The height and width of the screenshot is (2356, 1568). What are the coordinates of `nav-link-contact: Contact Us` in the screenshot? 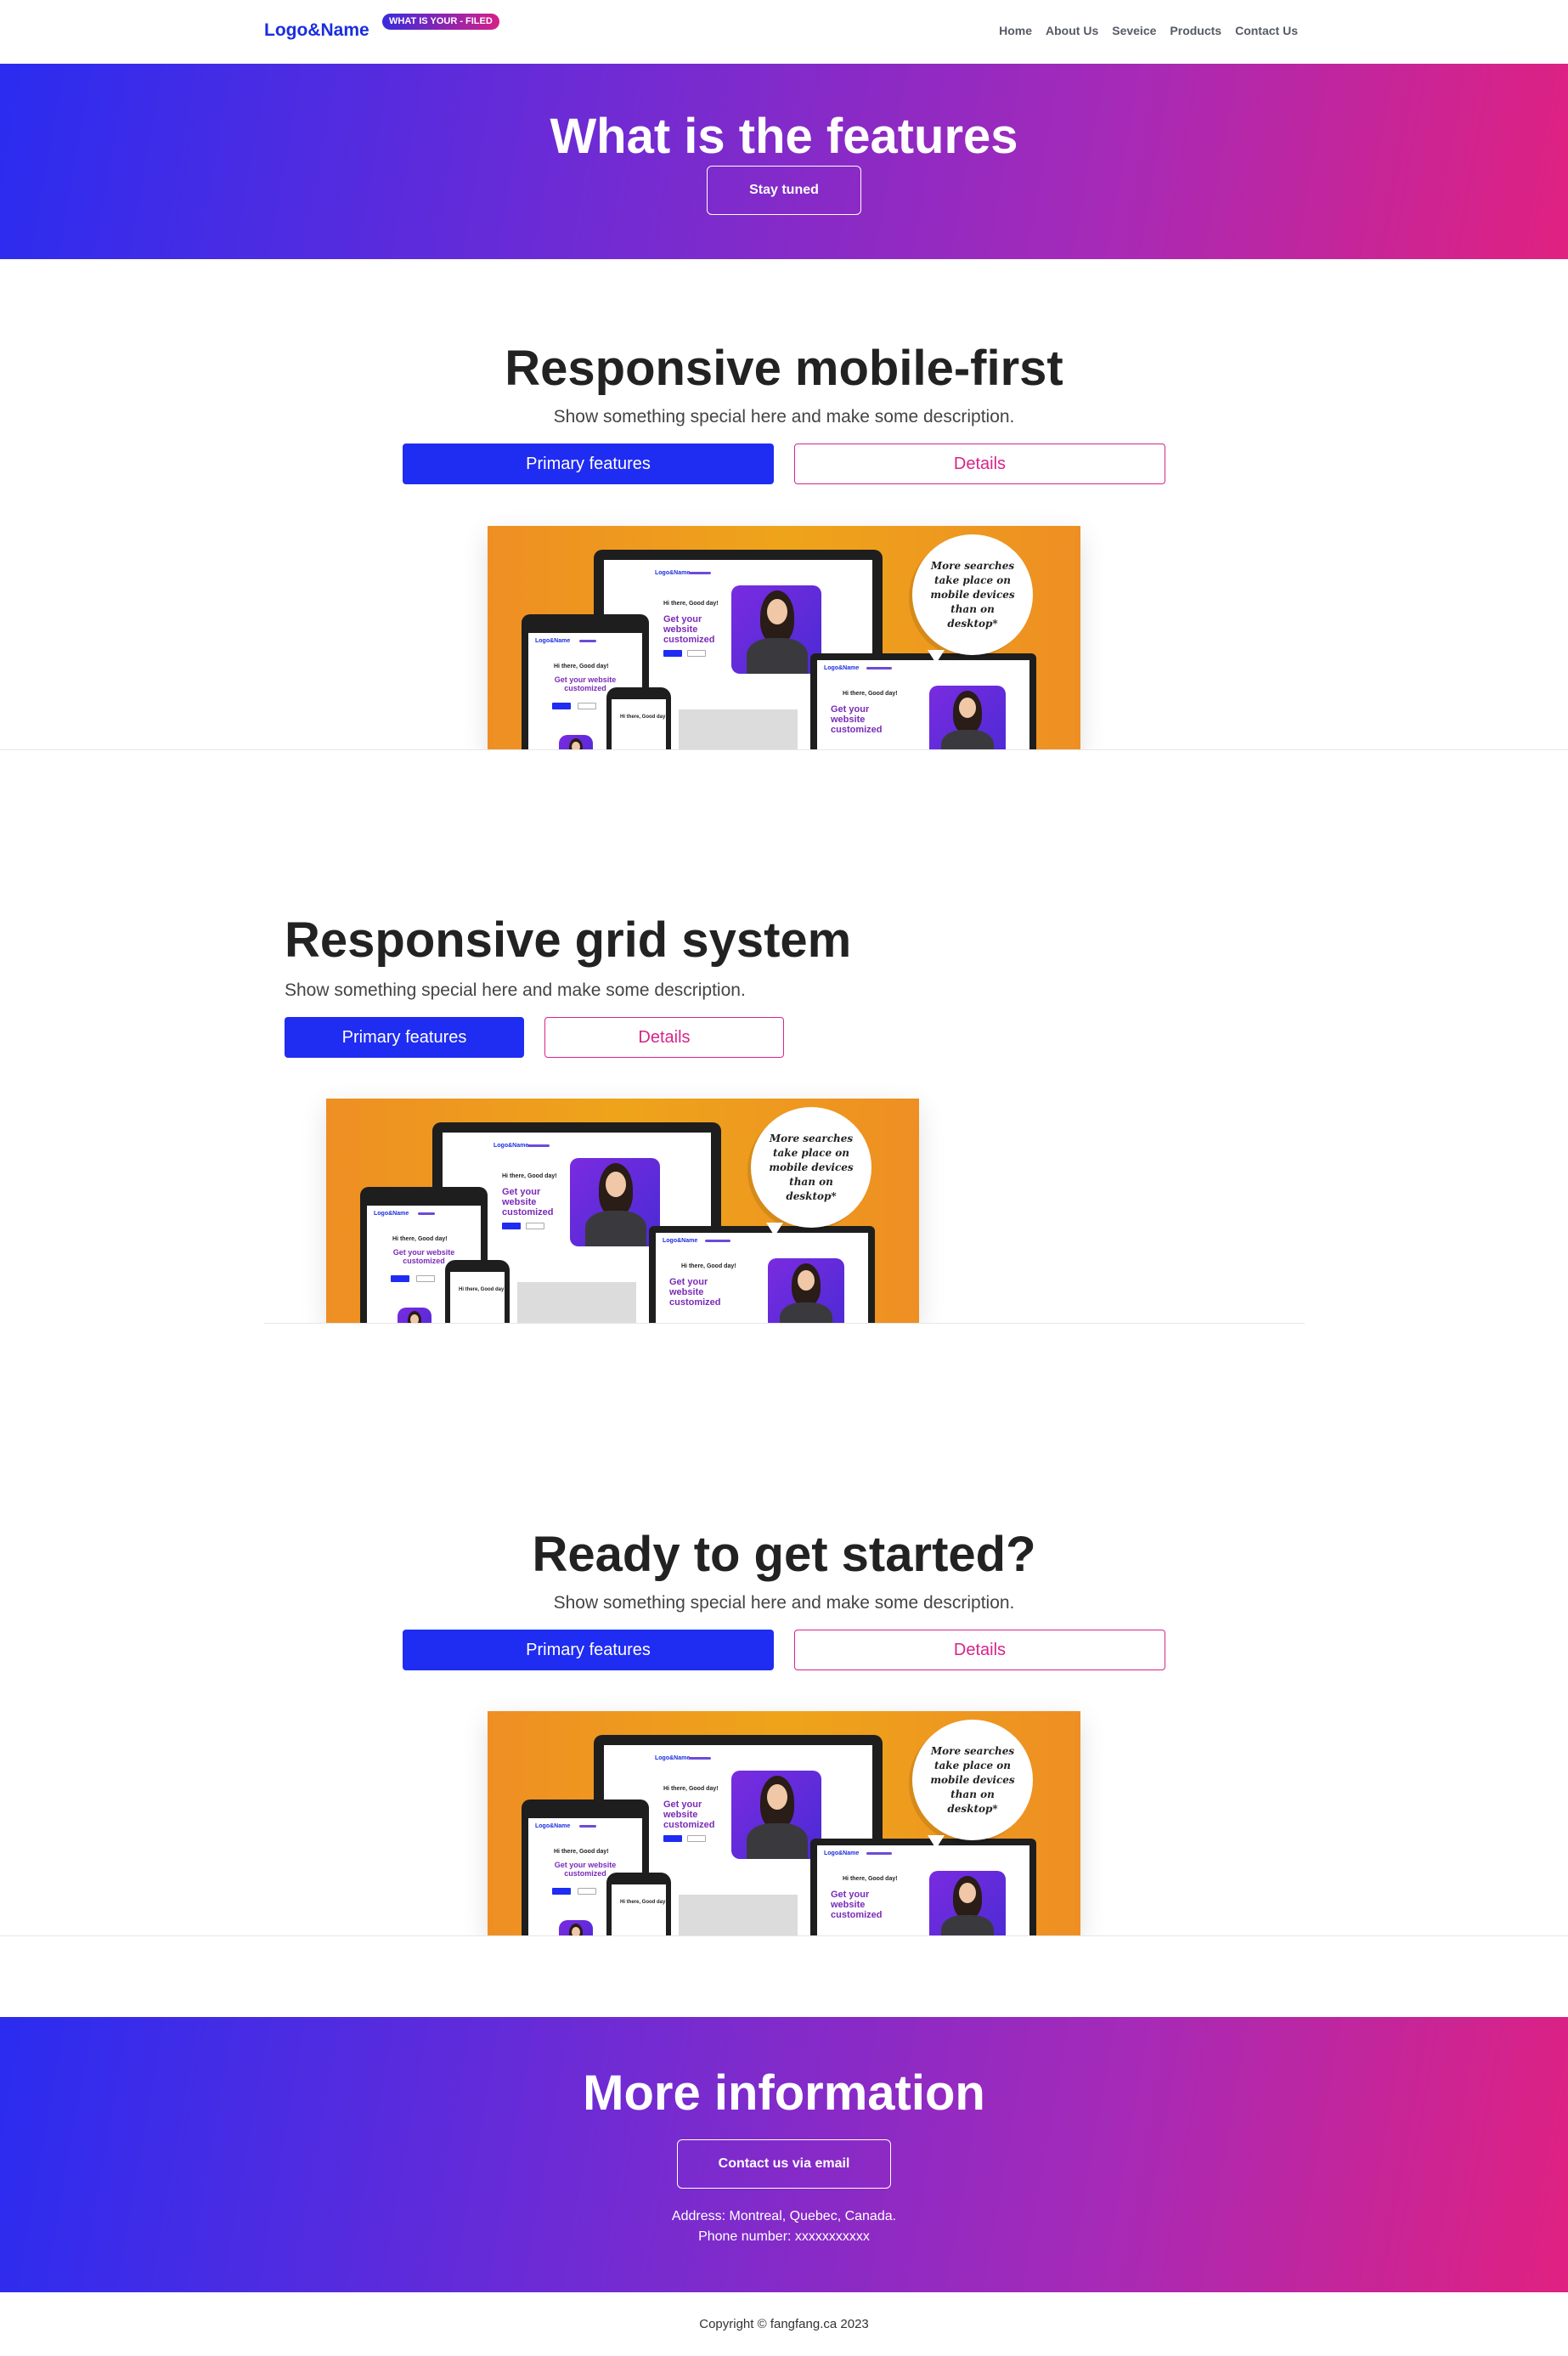 It's located at (1267, 30).